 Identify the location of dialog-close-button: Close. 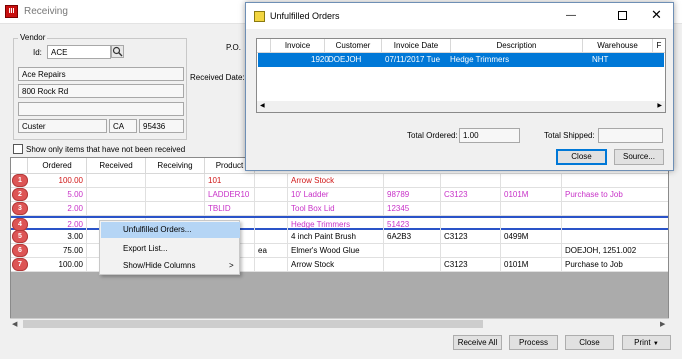
(581, 157).